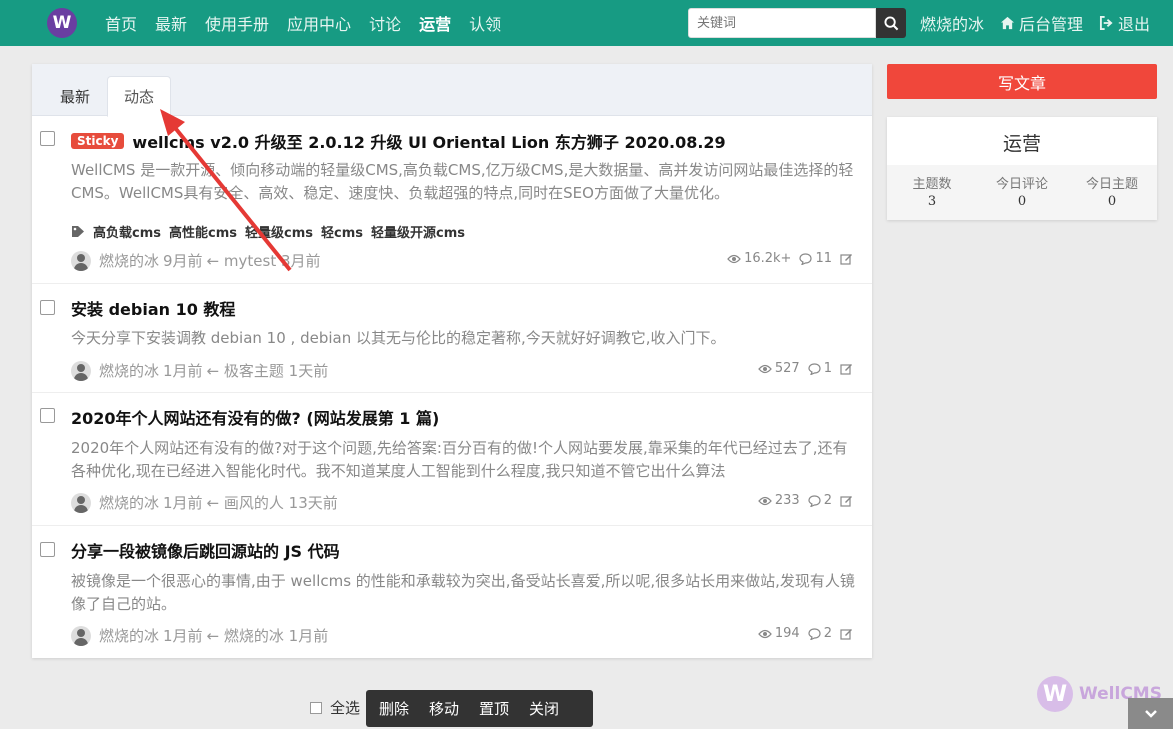  What do you see at coordinates (1021, 184) in the screenshot?
I see `stat-label: 今日评论` at bounding box center [1021, 184].